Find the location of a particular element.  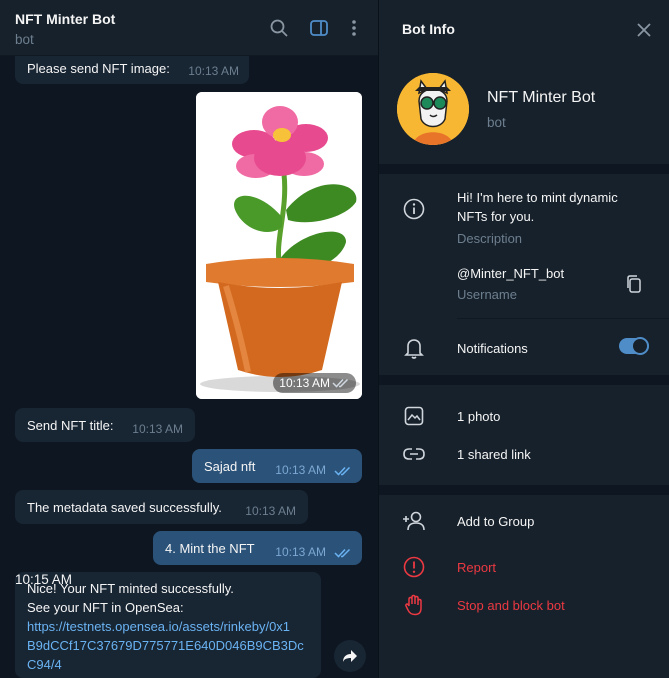

chat-subtitle: bot is located at coordinates (24, 39).